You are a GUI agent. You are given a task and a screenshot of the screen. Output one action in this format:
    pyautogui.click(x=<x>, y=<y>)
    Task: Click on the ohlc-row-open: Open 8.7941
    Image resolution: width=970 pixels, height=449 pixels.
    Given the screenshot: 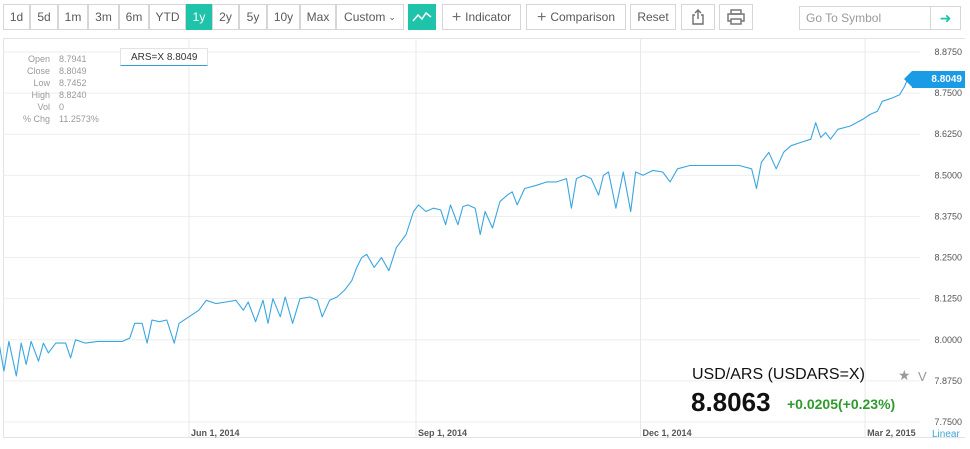 What is the action you would take?
    pyautogui.click(x=55, y=59)
    